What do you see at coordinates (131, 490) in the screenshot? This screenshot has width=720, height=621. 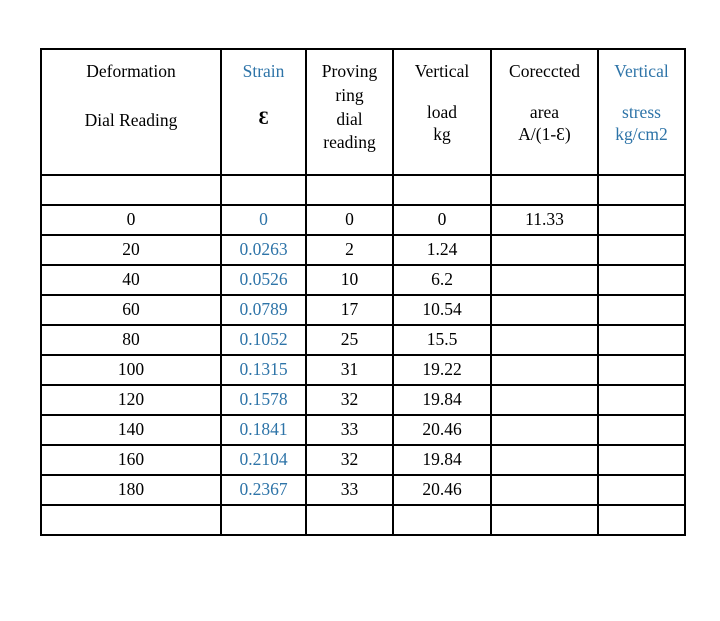 I see `cell-deformation: 180` at bounding box center [131, 490].